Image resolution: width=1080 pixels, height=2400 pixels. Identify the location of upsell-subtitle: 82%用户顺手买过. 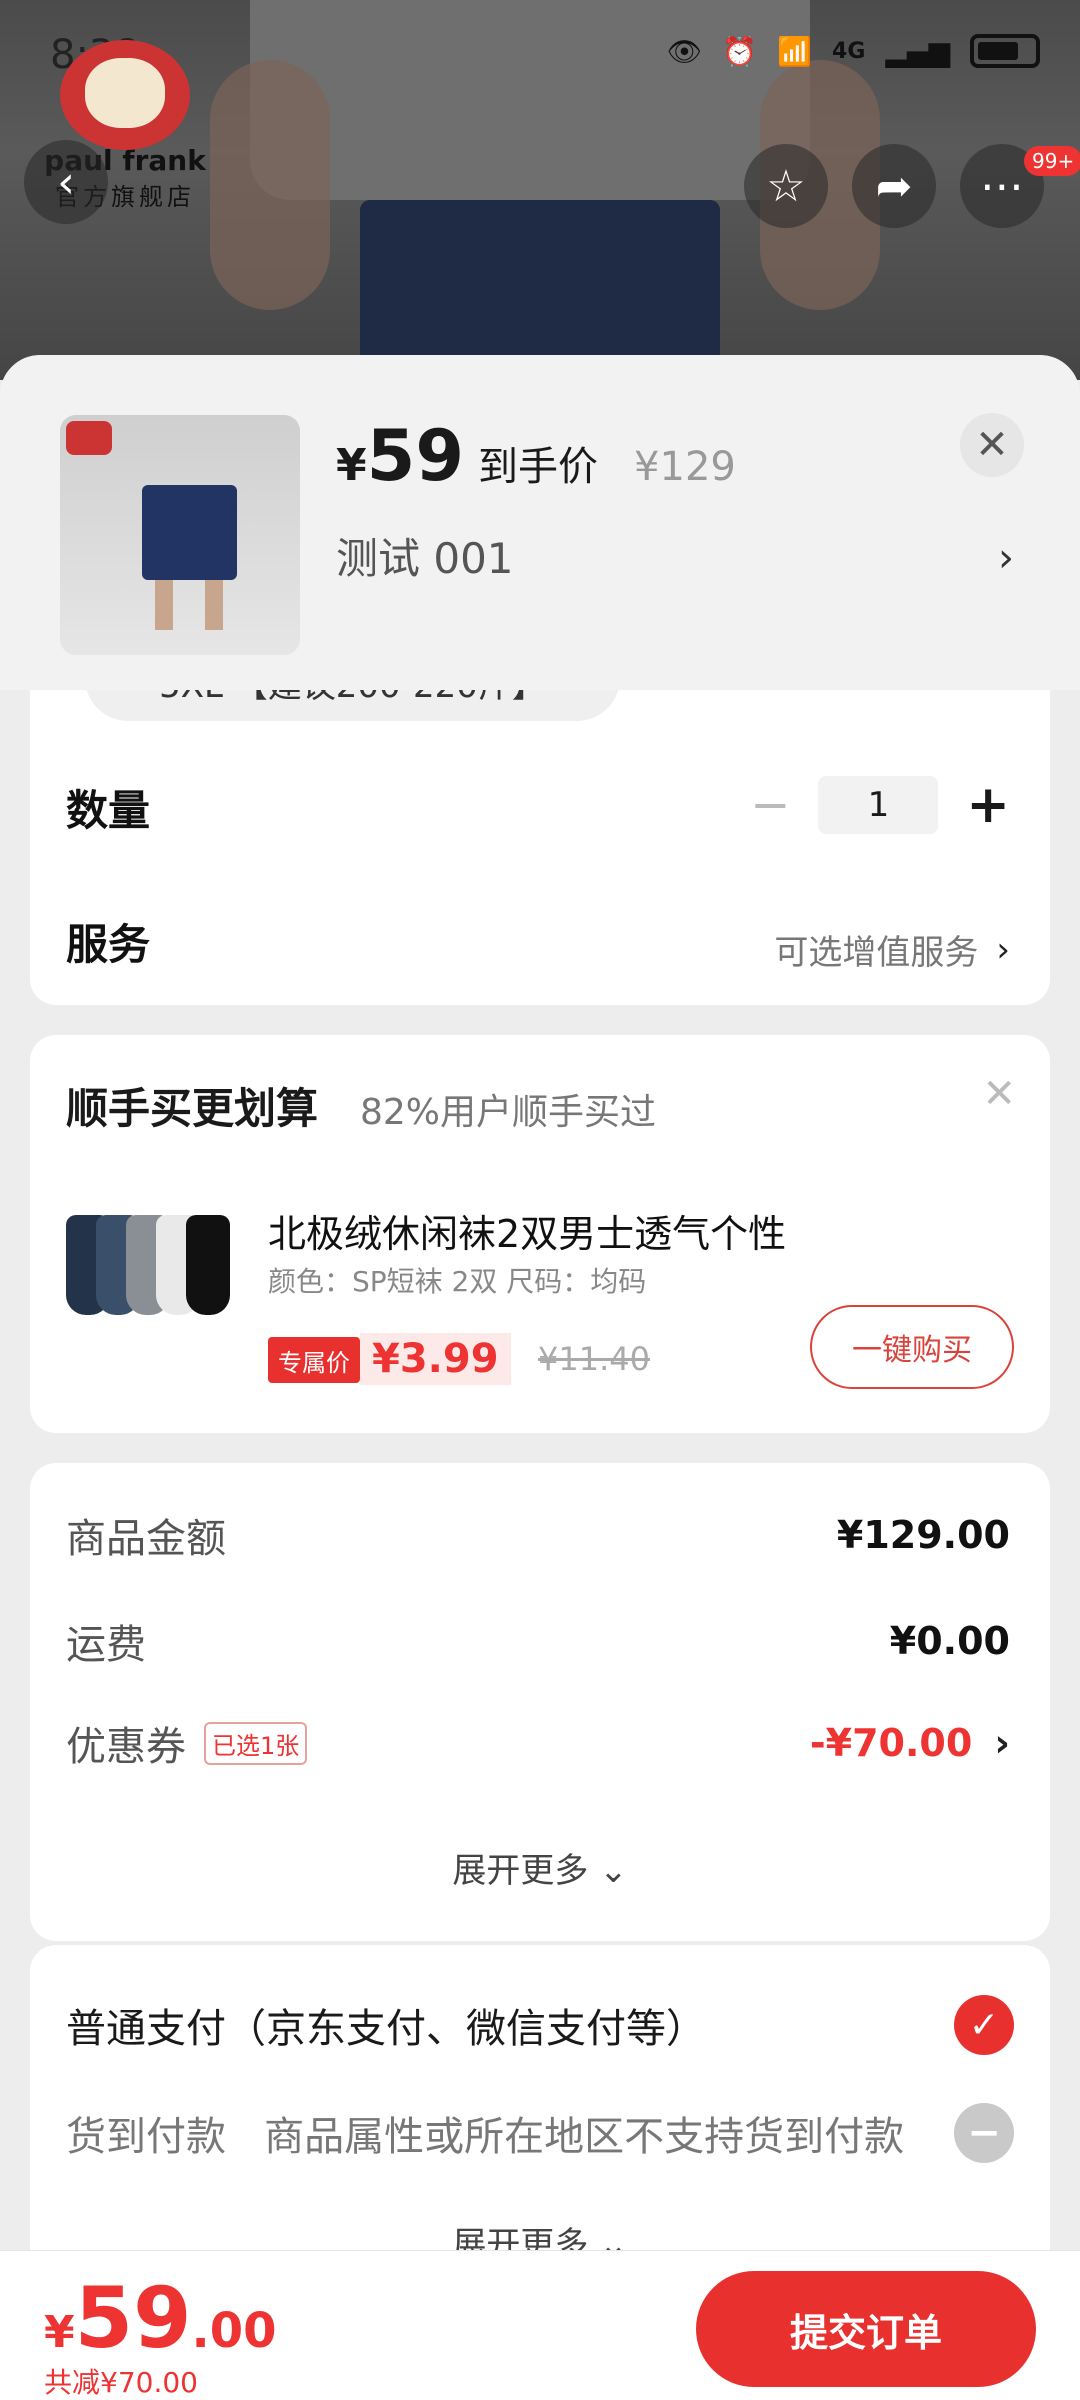
(508, 1112).